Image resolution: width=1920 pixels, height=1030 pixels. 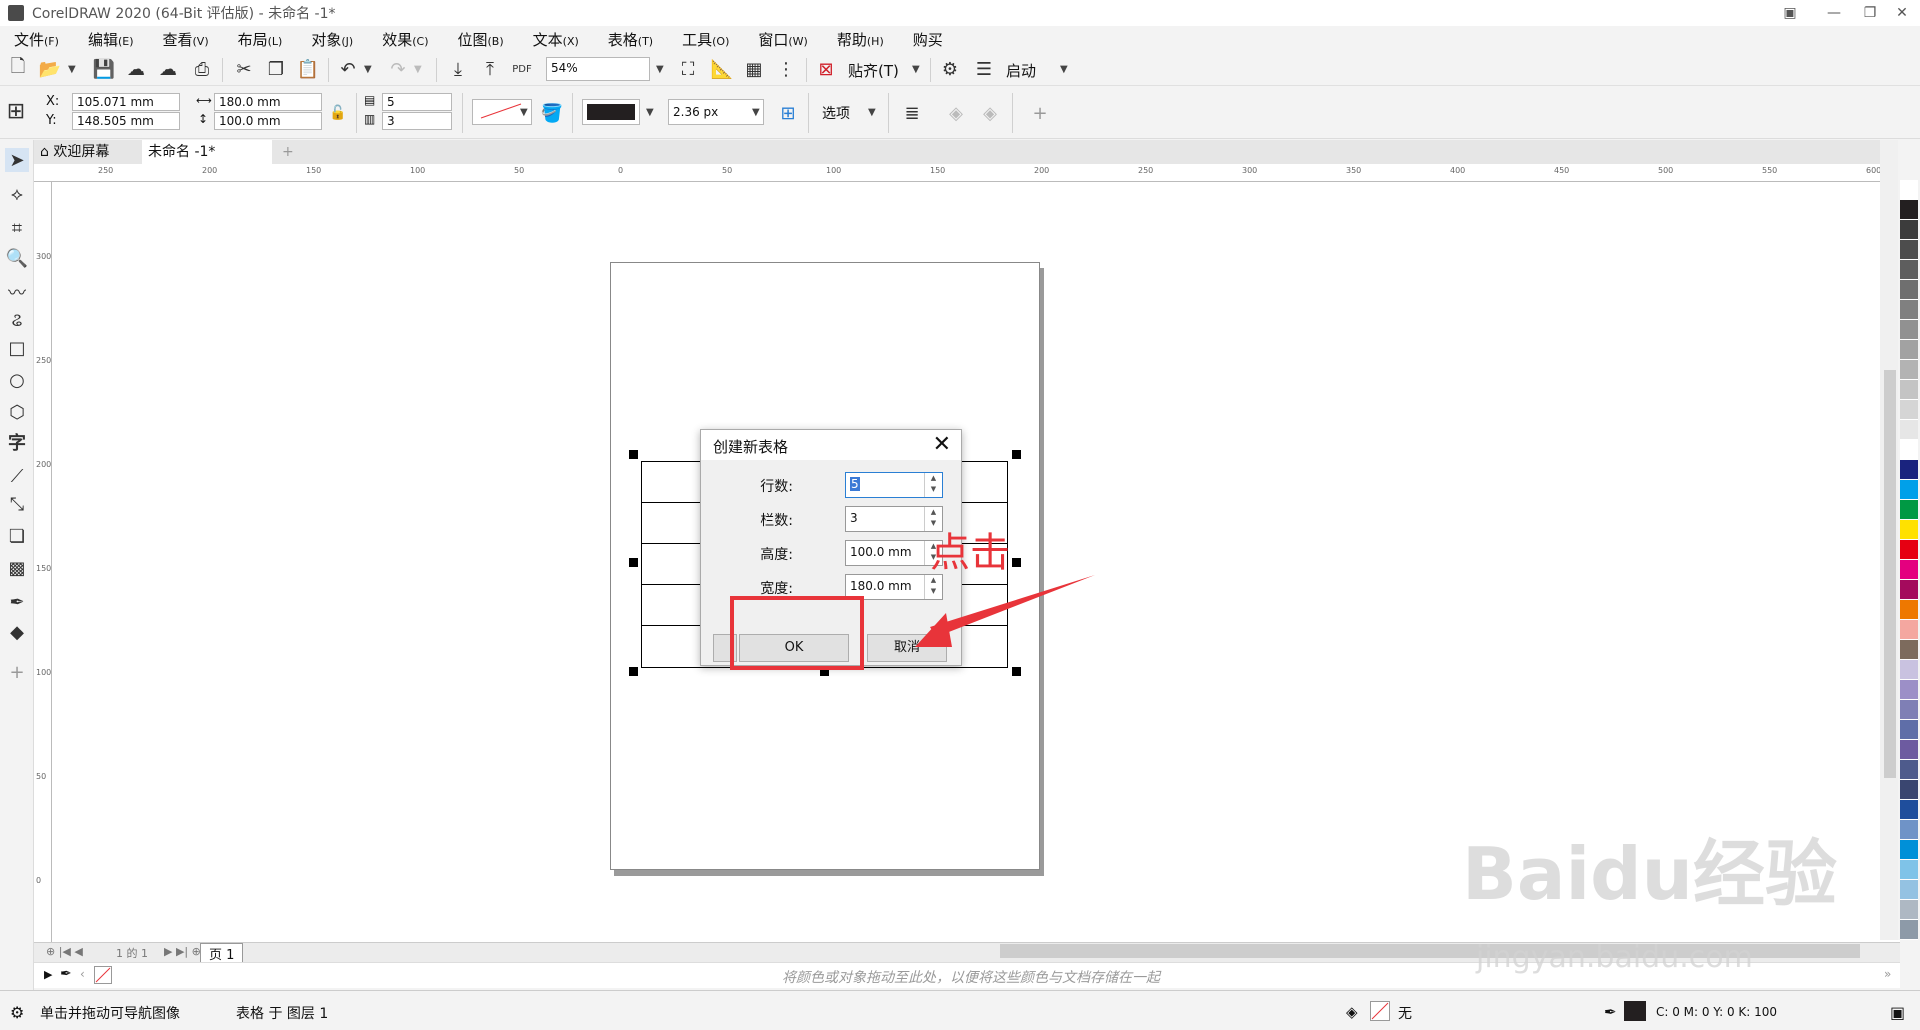 I want to click on menu-buy: 购买, so click(x=928, y=39).